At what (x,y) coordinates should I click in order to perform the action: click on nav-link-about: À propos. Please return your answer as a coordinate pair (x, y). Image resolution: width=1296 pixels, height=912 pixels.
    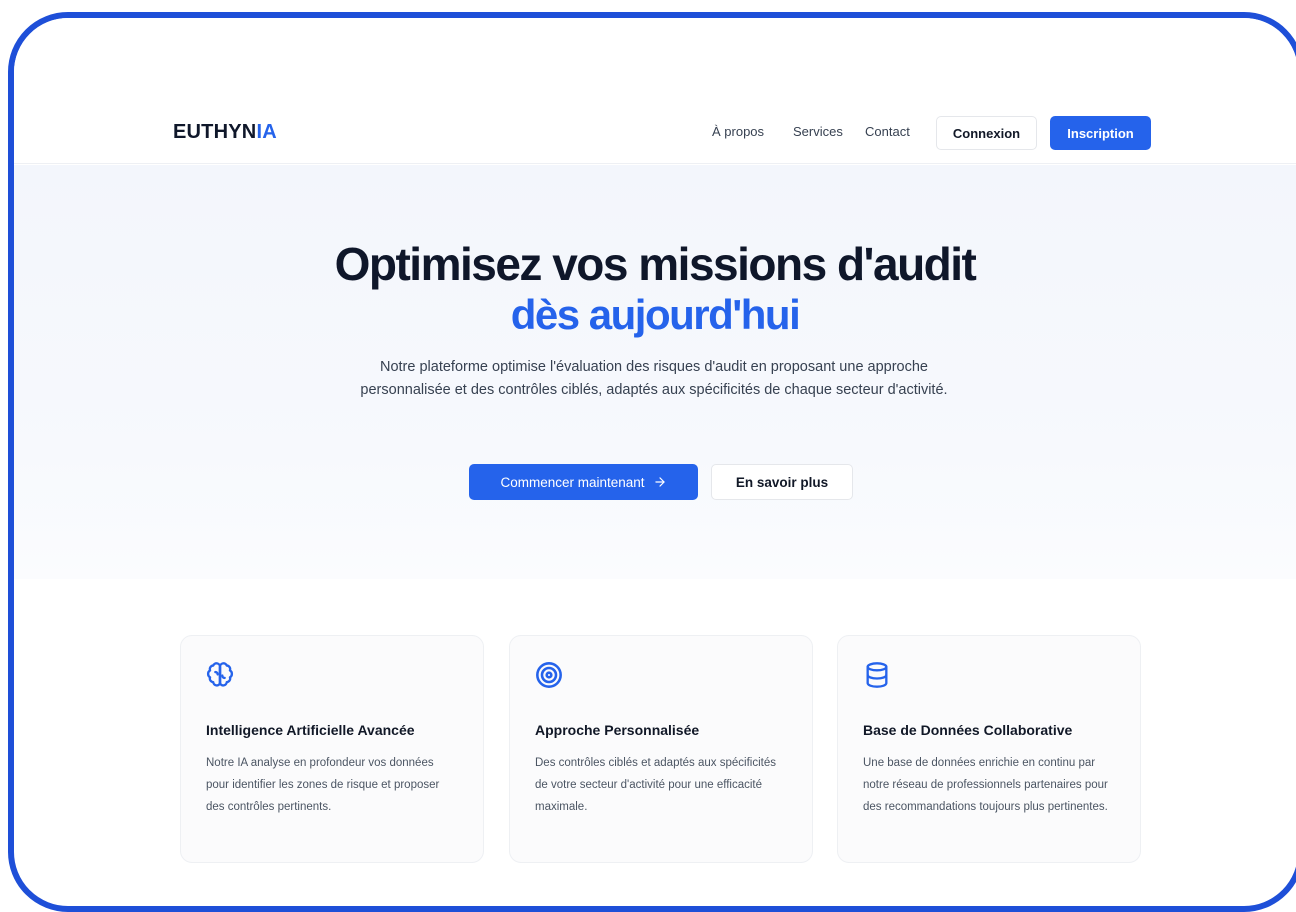
    Looking at the image, I should click on (738, 131).